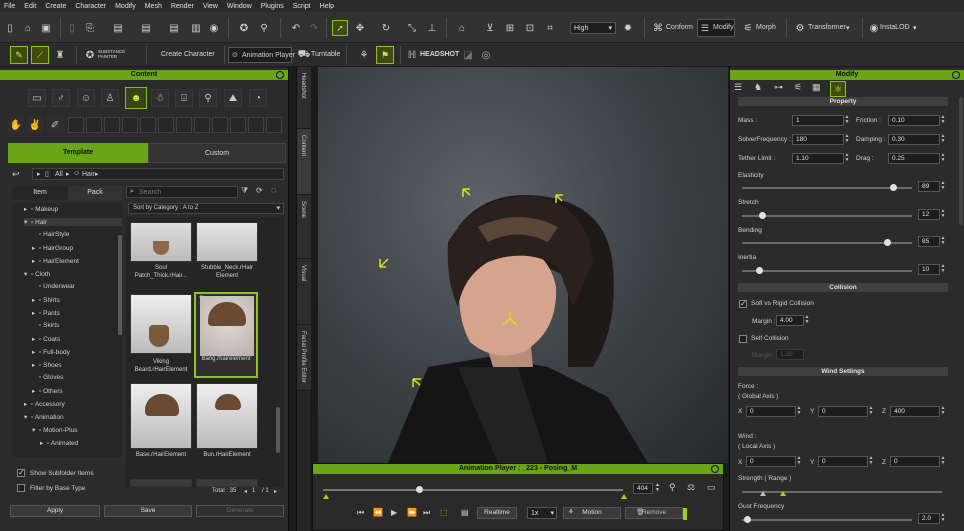  Describe the element at coordinates (54, 430) in the screenshot. I see `tree-item: ▾ ▫ Motion-Plus` at that location.